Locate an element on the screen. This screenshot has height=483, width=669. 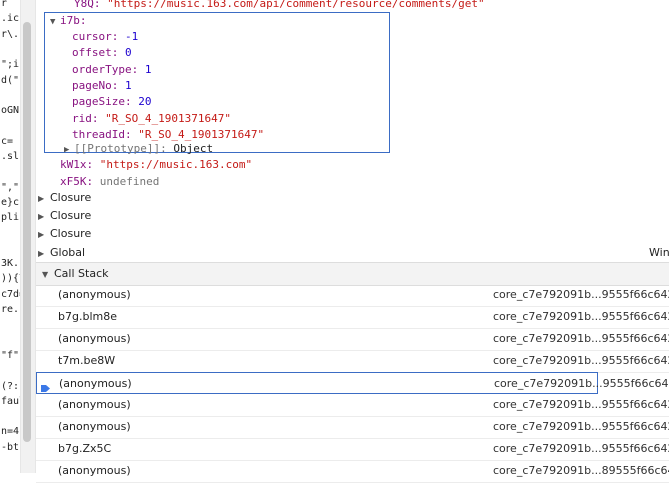
global-value-truncated: Win is located at coordinates (659, 252).